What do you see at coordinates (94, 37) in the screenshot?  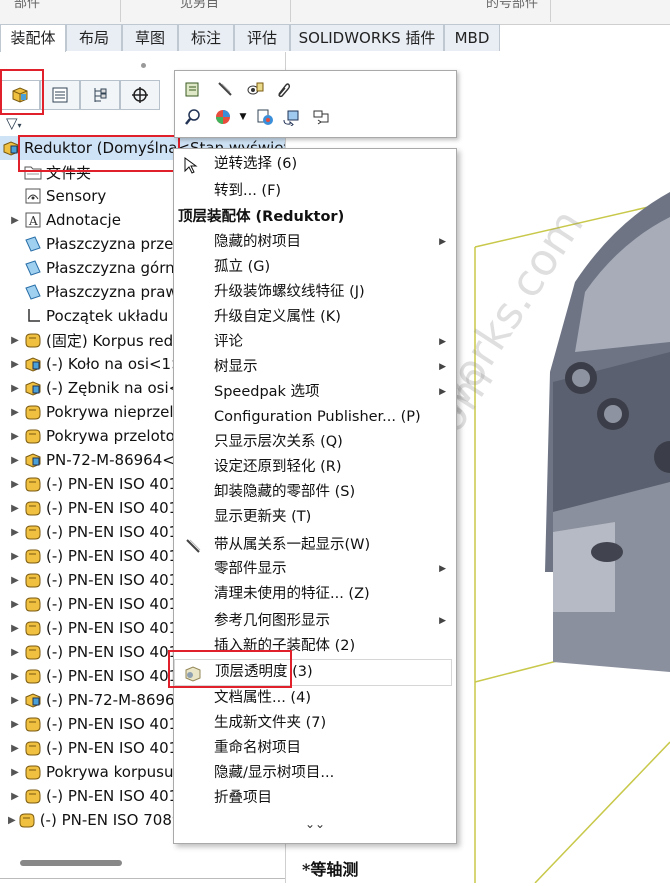 I see `tab-layout: 布局` at bounding box center [94, 37].